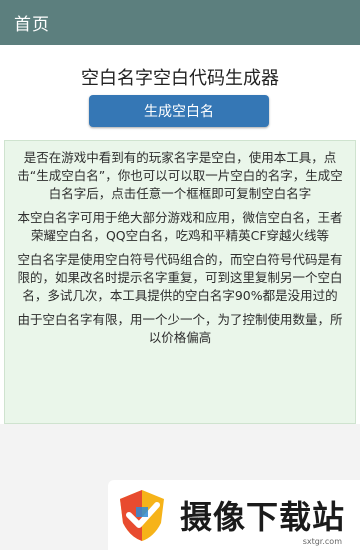 Image resolution: width=360 pixels, height=550 pixels. What do you see at coordinates (263, 517) in the screenshot?
I see `watermark-brand-text: 摄像下载站` at bounding box center [263, 517].